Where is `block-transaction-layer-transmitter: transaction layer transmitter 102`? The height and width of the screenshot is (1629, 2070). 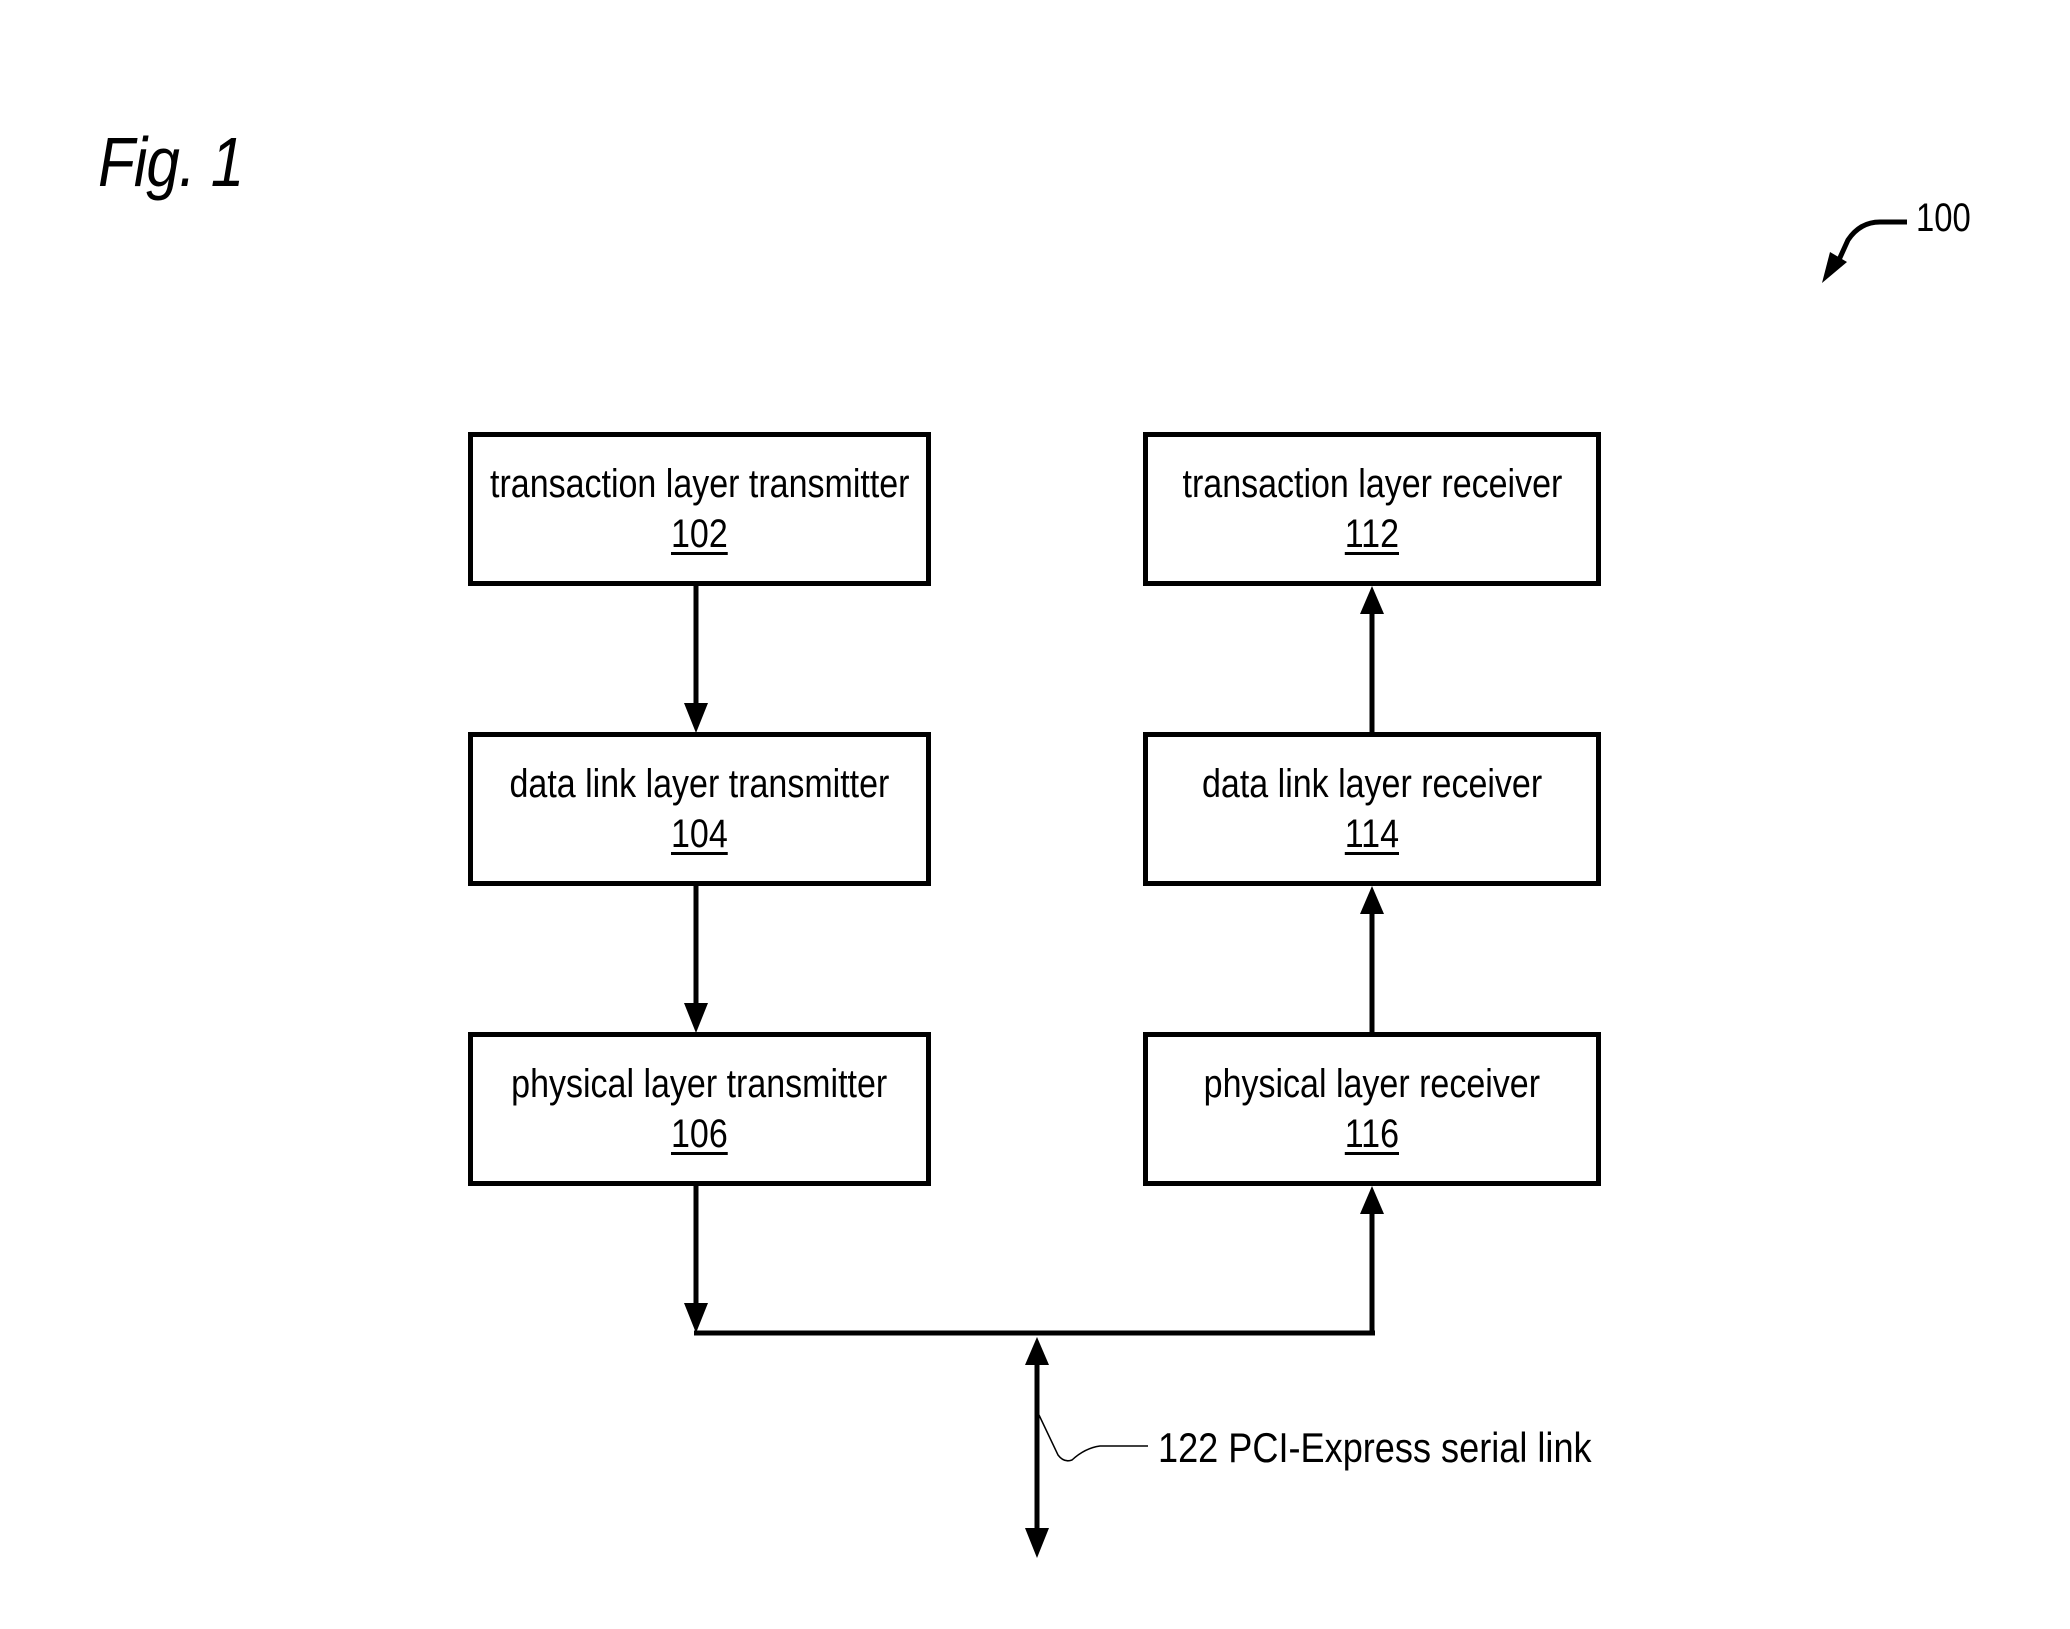 block-transaction-layer-transmitter: transaction layer transmitter 102 is located at coordinates (699, 509).